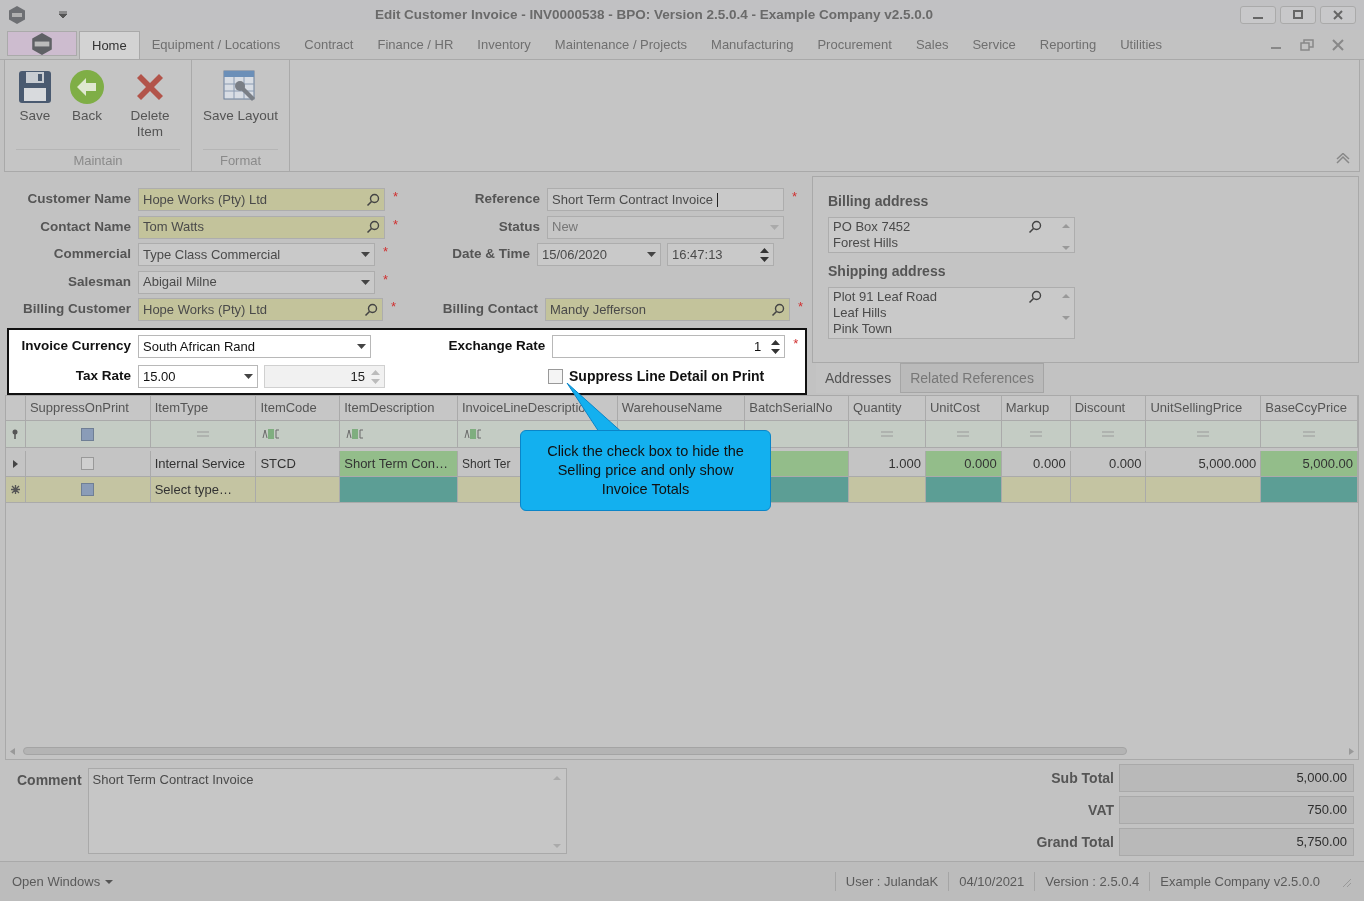 Image resolution: width=1364 pixels, height=901 pixels. I want to click on checkbox-label: Suppress Line Detail on Print, so click(667, 376).